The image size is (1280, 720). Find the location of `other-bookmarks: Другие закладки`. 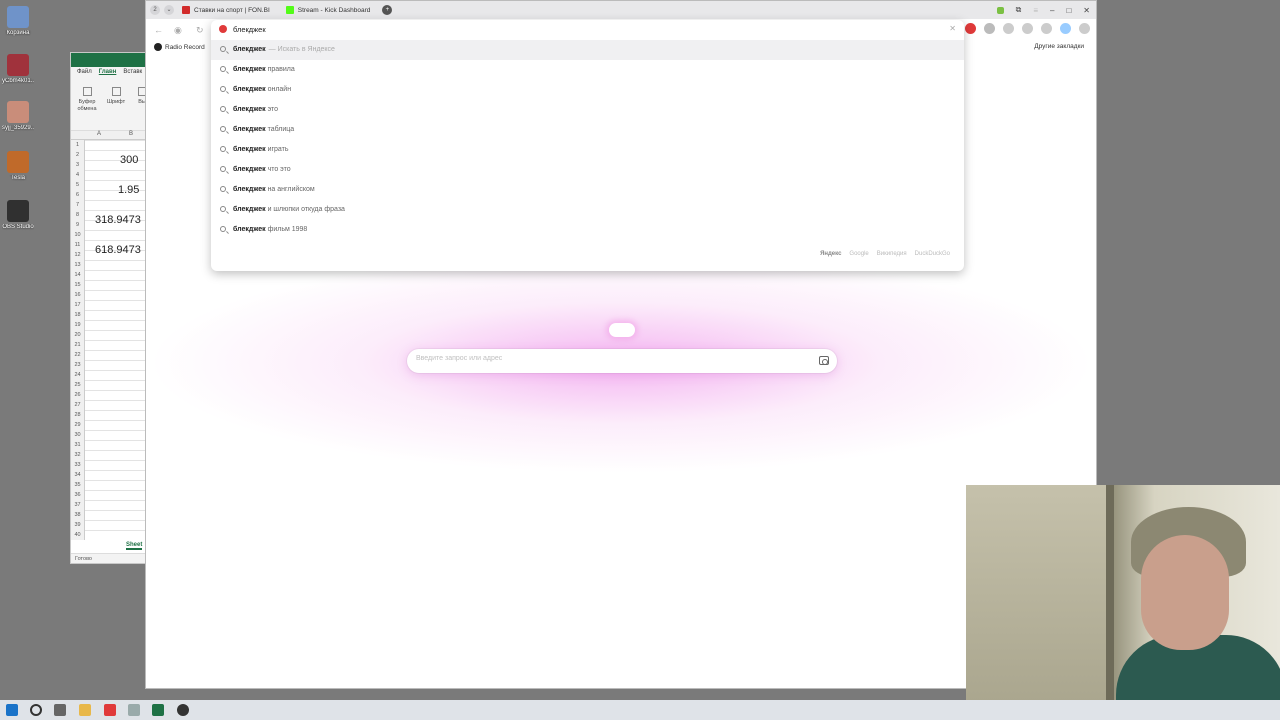

other-bookmarks: Другие закладки is located at coordinates (1059, 46).